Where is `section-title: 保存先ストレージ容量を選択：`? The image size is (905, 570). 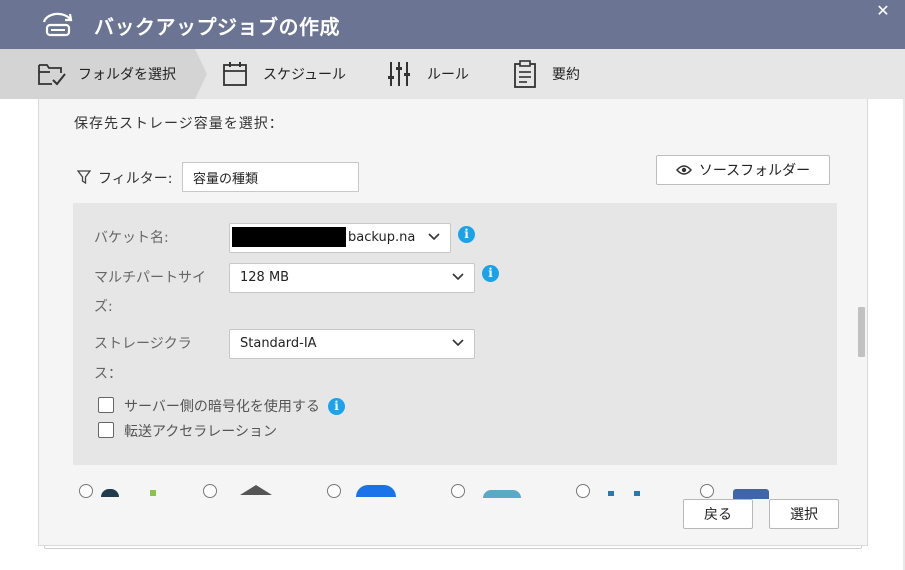 section-title: 保存先ストレージ容量を選択： is located at coordinates (179, 124).